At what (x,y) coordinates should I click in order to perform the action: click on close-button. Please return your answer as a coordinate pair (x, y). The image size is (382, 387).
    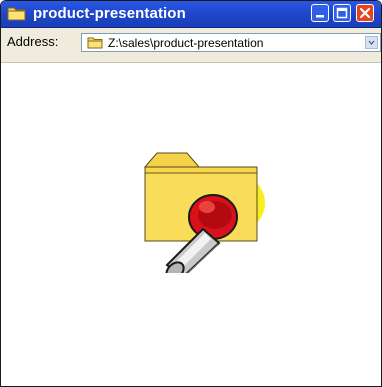
    Looking at the image, I should click on (365, 13).